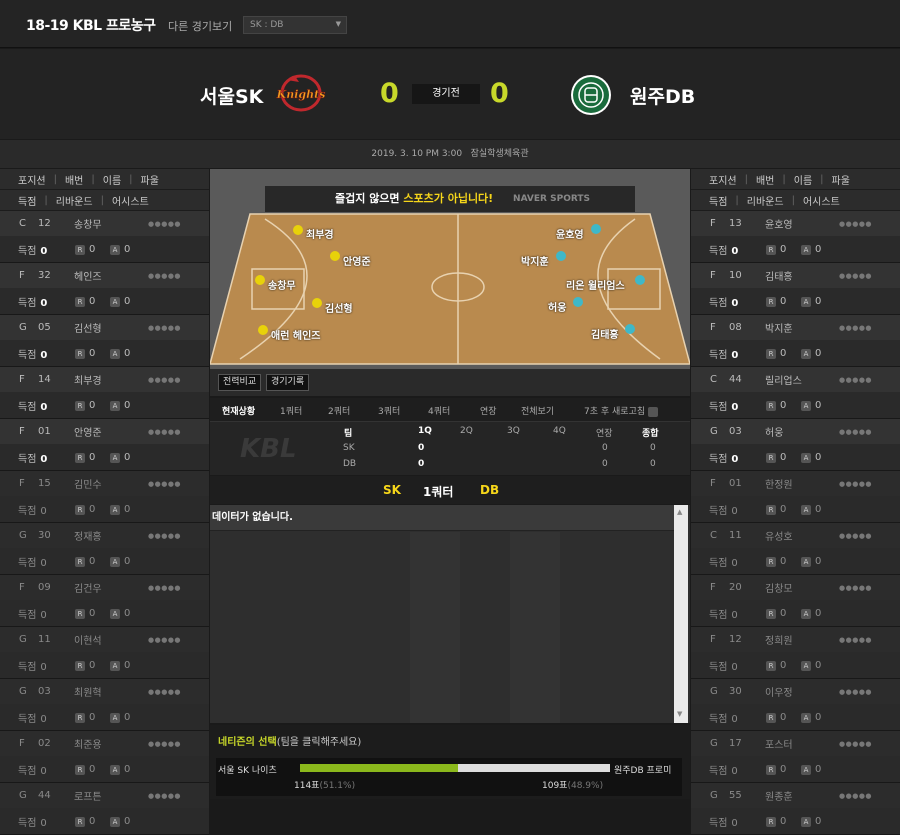 The height and width of the screenshot is (835, 900). What do you see at coordinates (389, 410) in the screenshot?
I see `tab-q3: 3쿼터` at bounding box center [389, 410].